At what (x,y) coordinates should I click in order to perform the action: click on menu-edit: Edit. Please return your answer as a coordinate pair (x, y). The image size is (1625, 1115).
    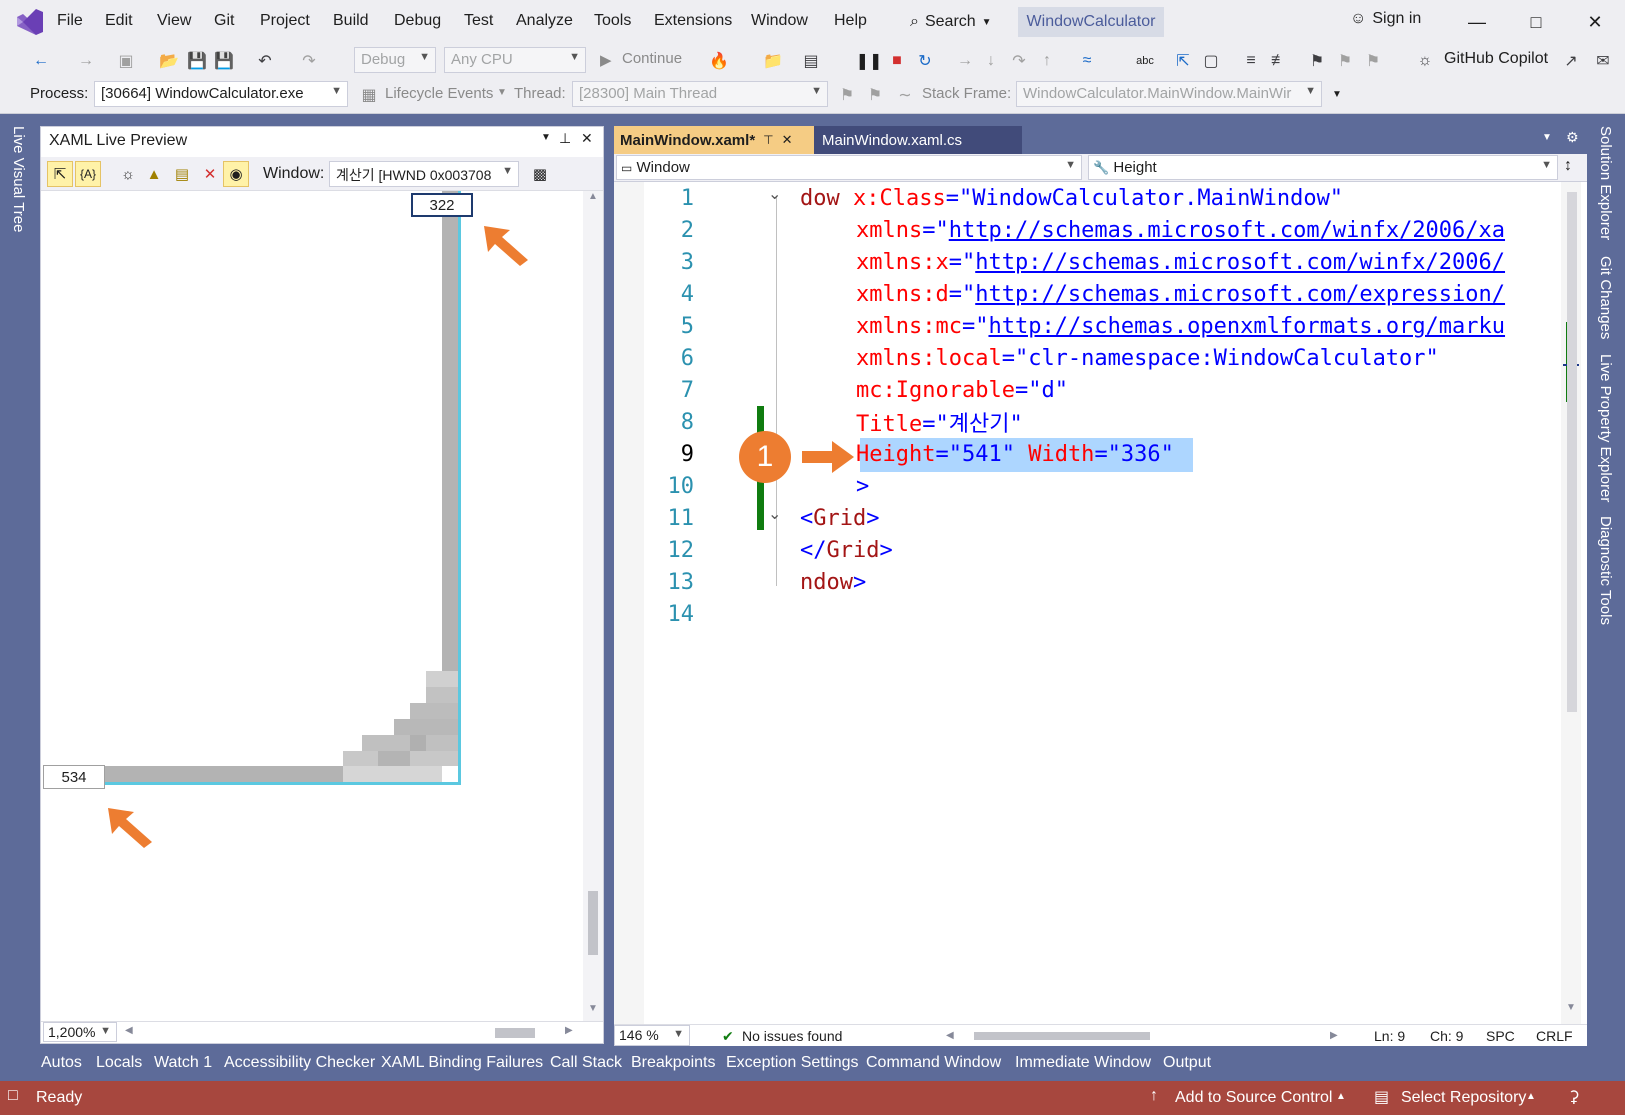
    Looking at the image, I should click on (119, 21).